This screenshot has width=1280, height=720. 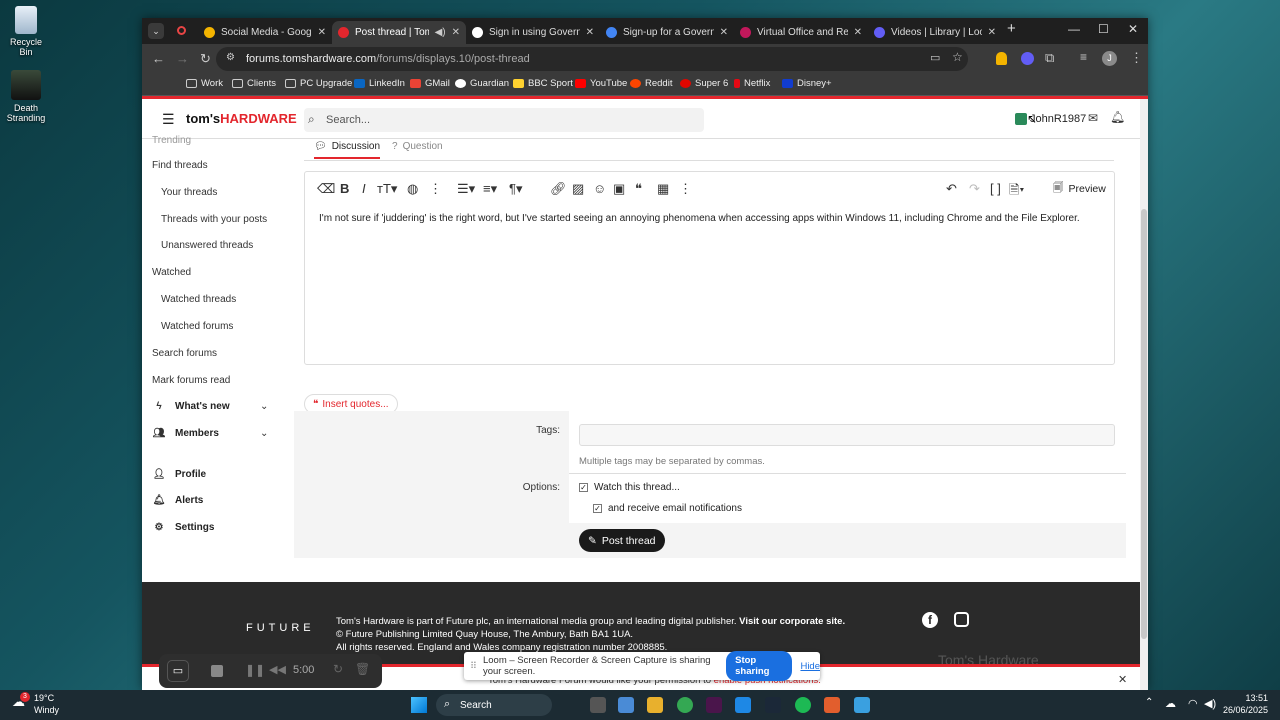 What do you see at coordinates (1122, 679) in the screenshot?
I see `close-icon: ✕` at bounding box center [1122, 679].